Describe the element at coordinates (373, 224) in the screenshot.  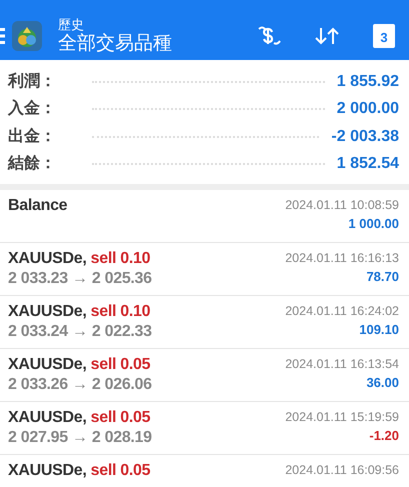
I see `deal-profit: 1 000.00` at that location.